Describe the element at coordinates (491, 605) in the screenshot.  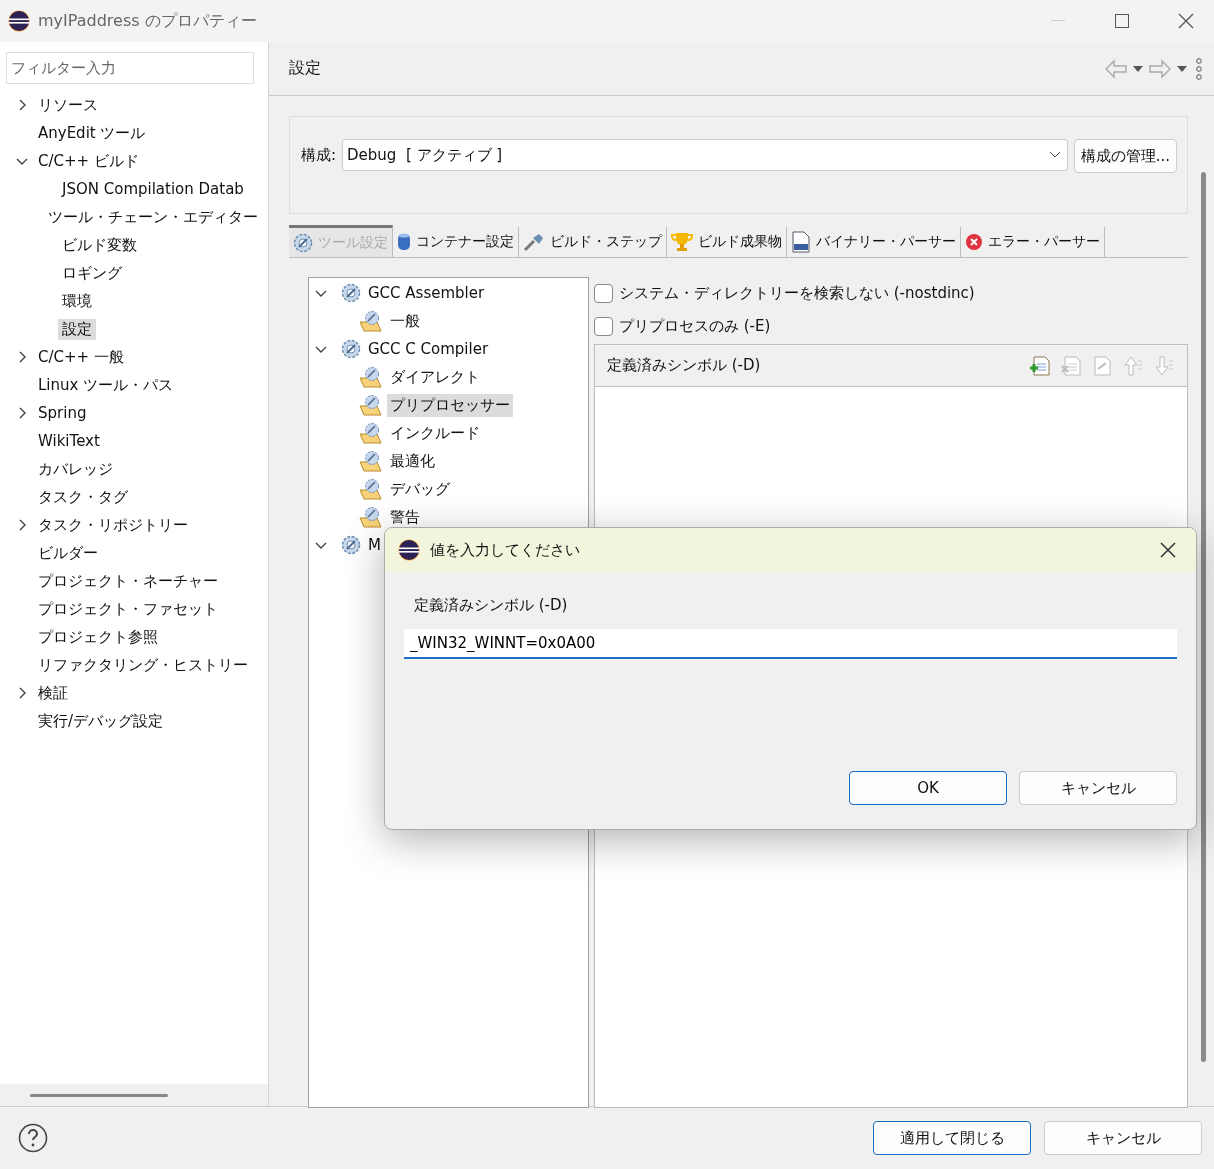
I see `field-label: 定義済みシンボル (-D)` at that location.